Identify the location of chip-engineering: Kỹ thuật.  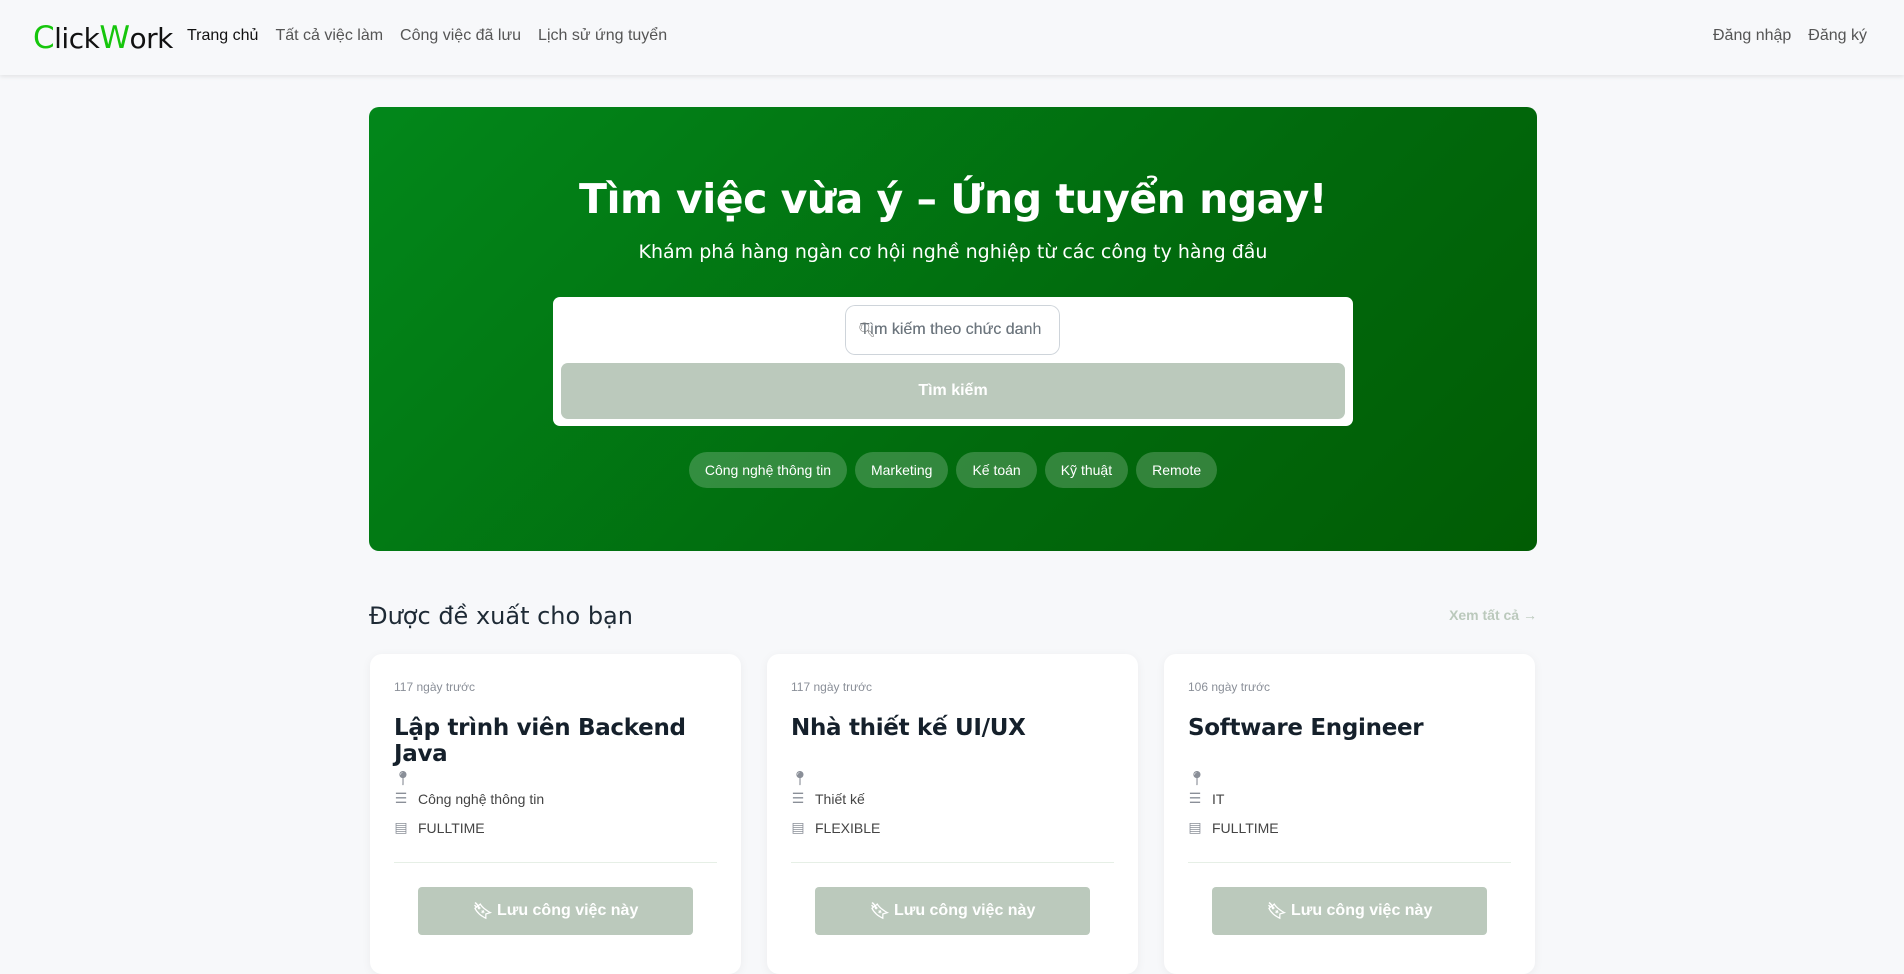
(1086, 470).